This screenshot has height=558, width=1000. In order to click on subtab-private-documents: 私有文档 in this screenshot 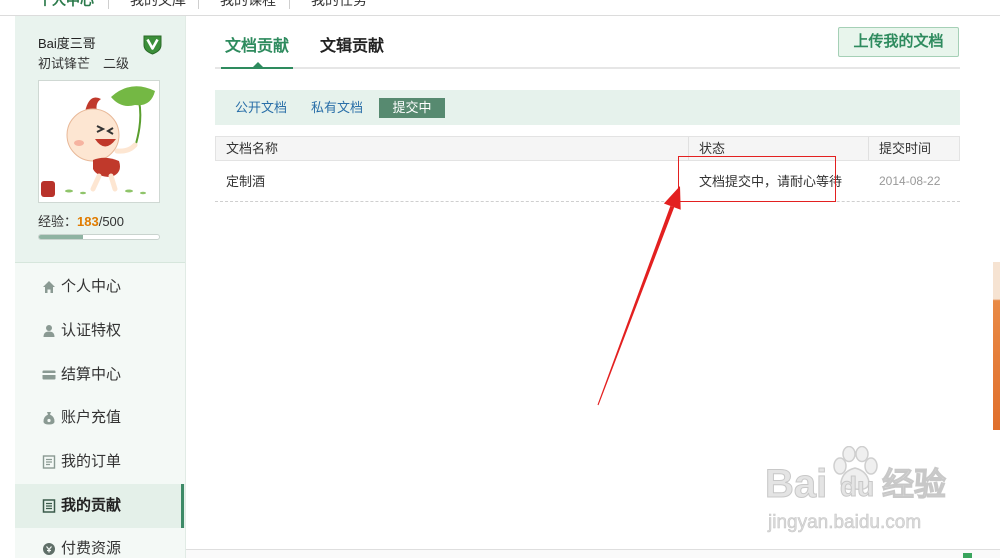, I will do `click(337, 108)`.